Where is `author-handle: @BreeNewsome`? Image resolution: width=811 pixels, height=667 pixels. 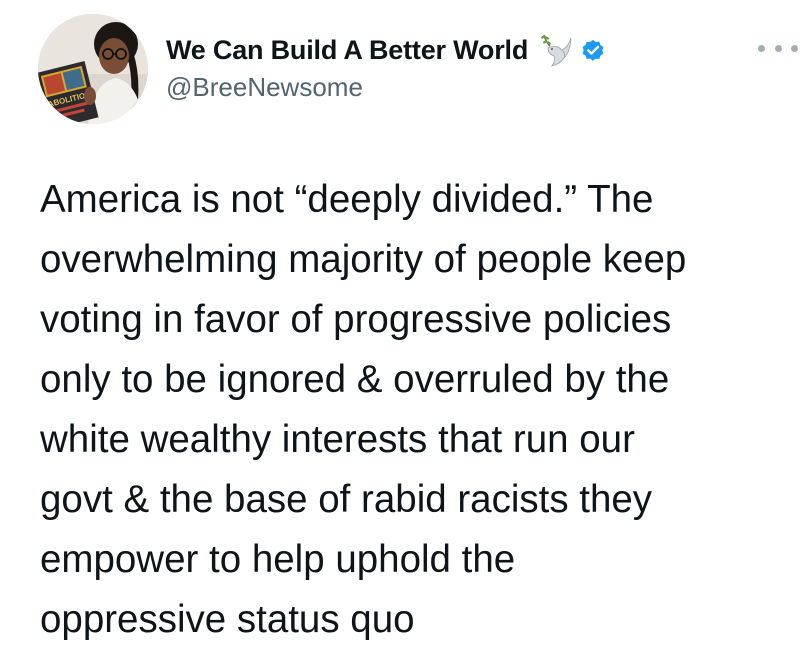
author-handle: @BreeNewsome is located at coordinates (386, 87).